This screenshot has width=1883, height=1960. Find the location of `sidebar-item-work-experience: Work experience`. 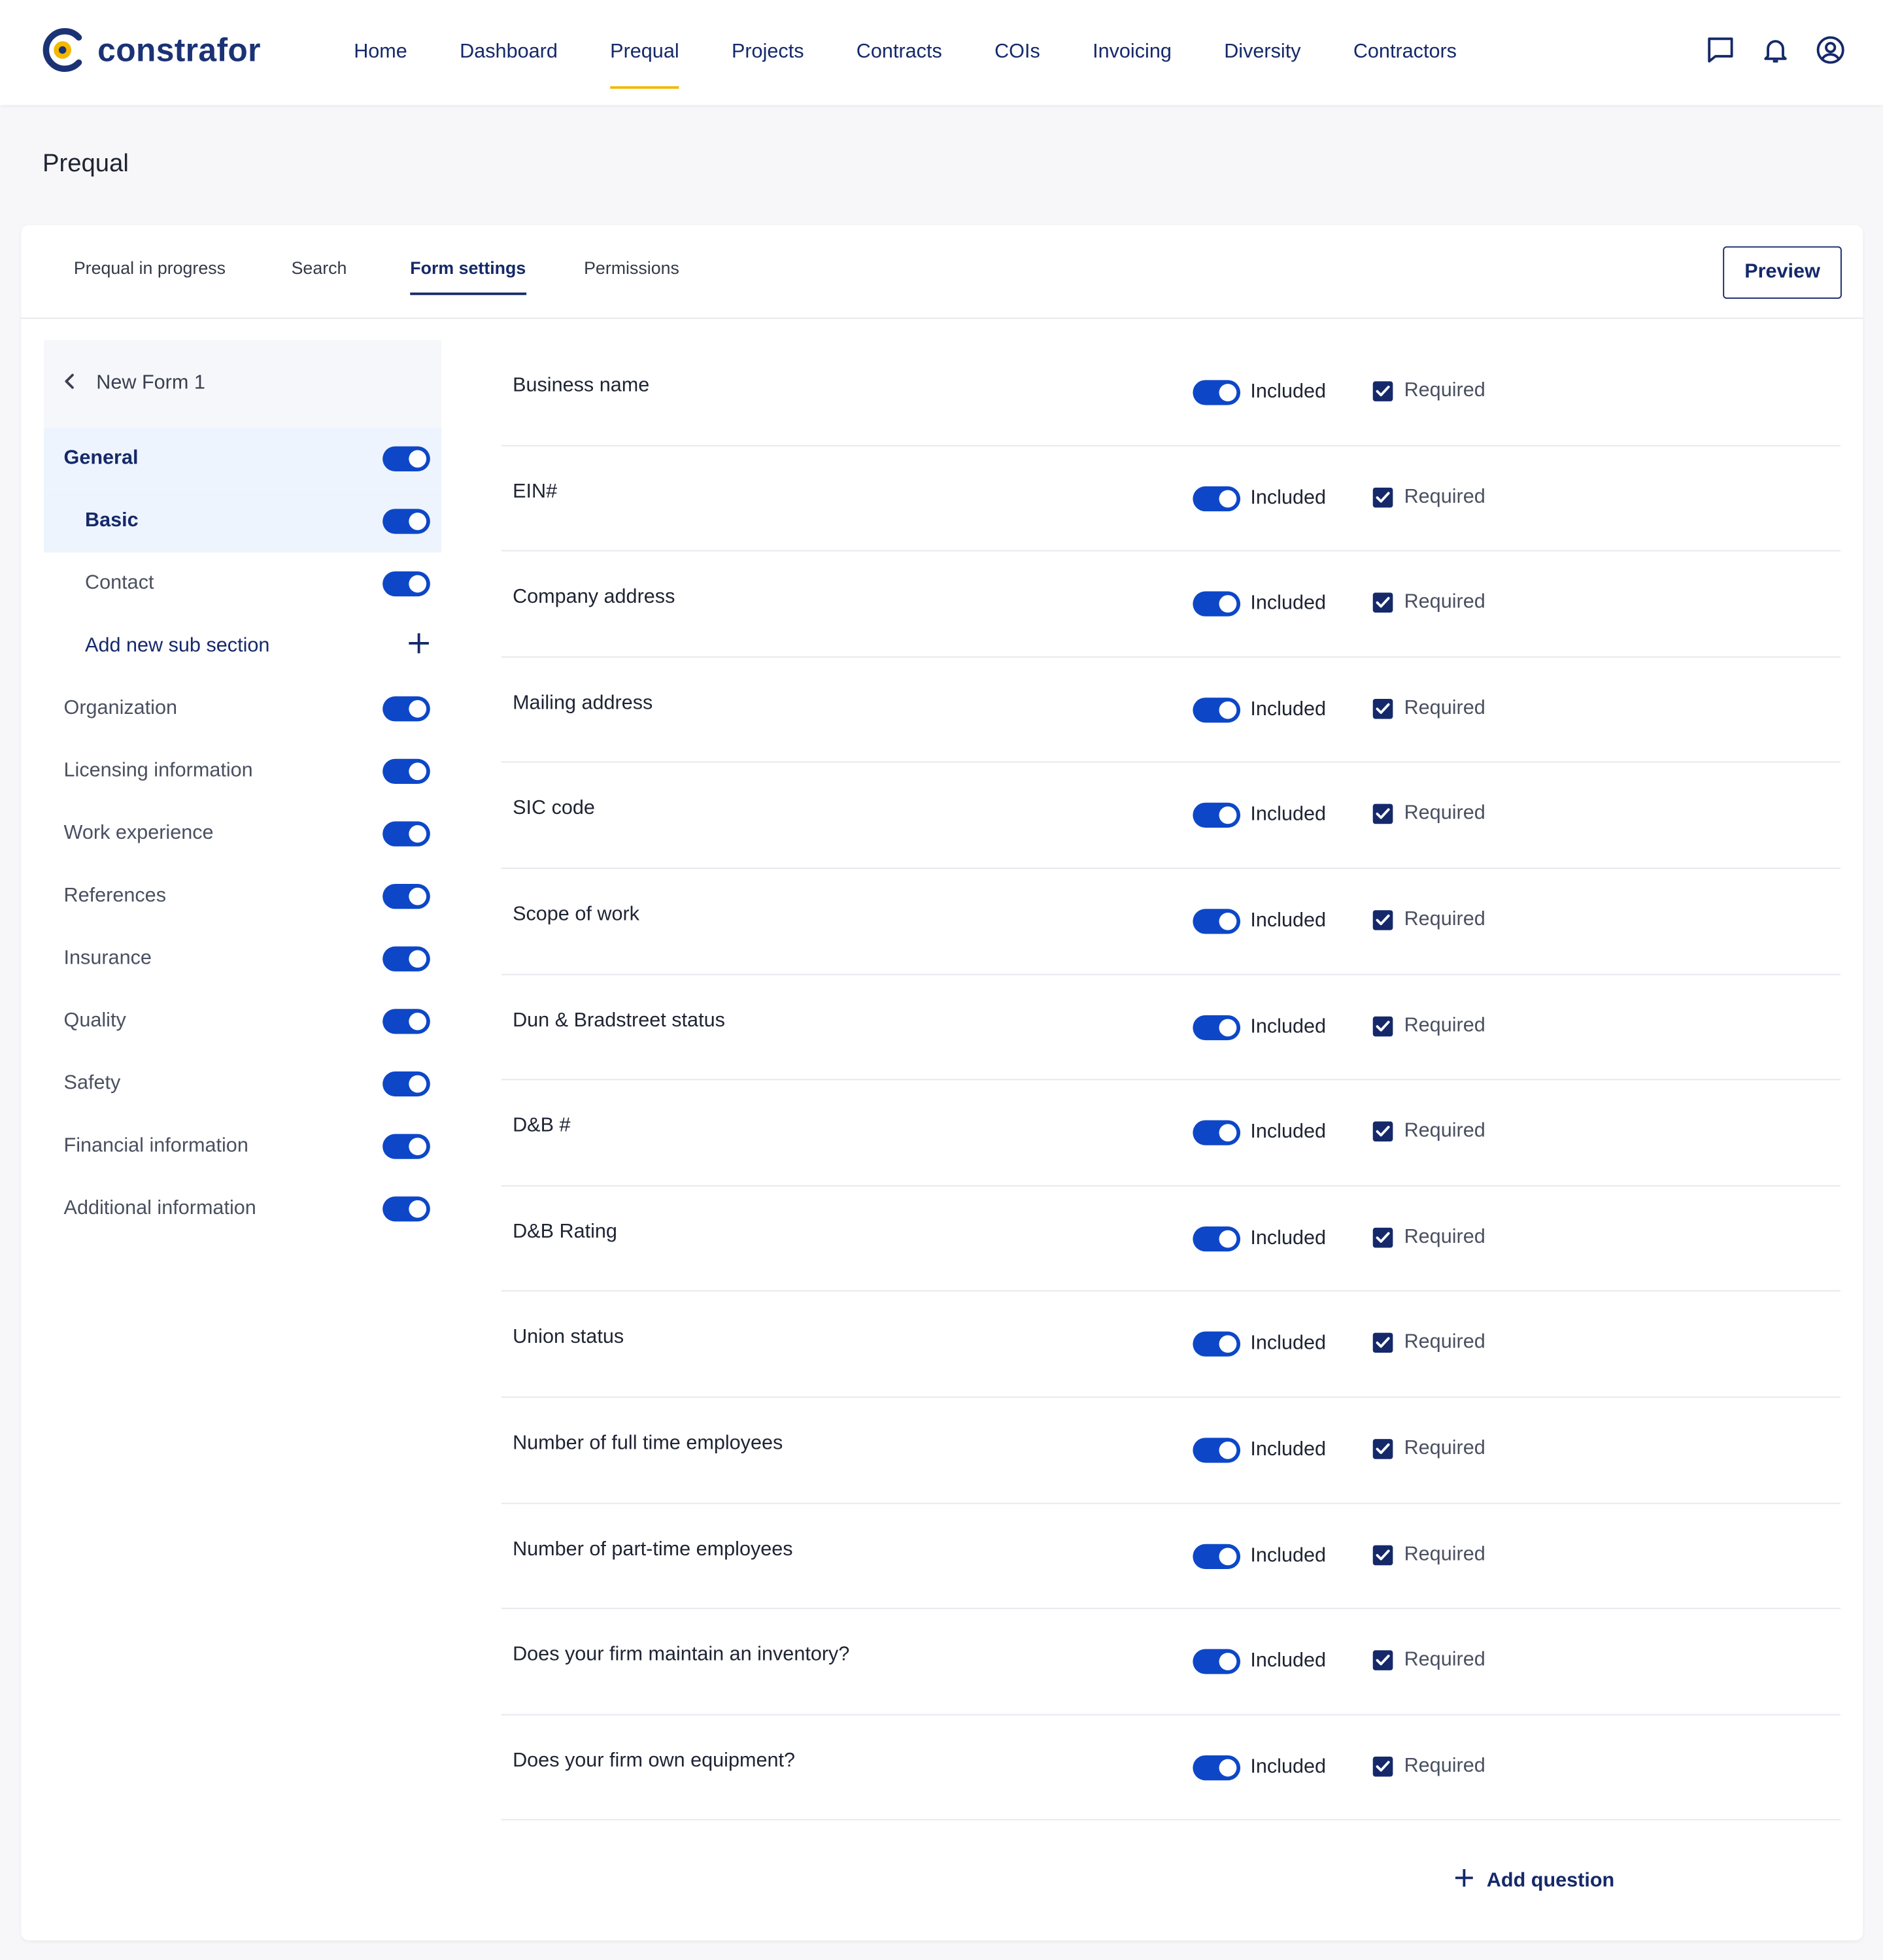

sidebar-item-work-experience: Work experience is located at coordinates (242, 834).